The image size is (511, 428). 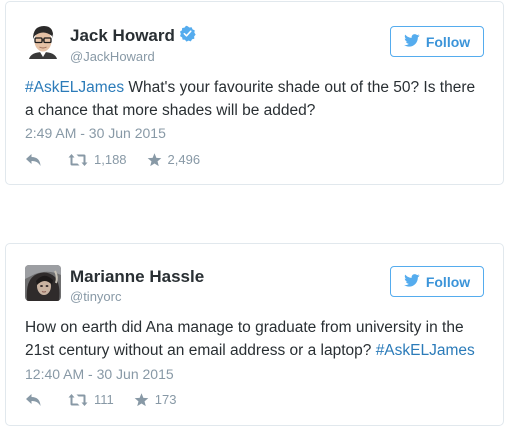 I want to click on verified-badge-icon, so click(x=187, y=36).